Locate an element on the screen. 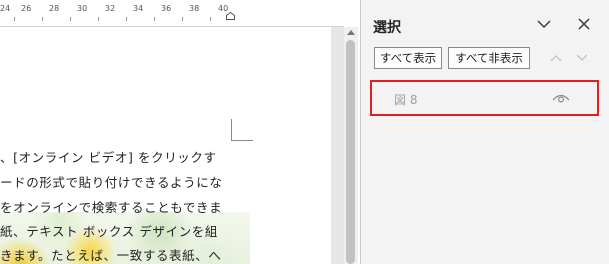 Image resolution: width=609 pixels, height=264 pixels. show-all-button: すべて表示 is located at coordinates (408, 58).